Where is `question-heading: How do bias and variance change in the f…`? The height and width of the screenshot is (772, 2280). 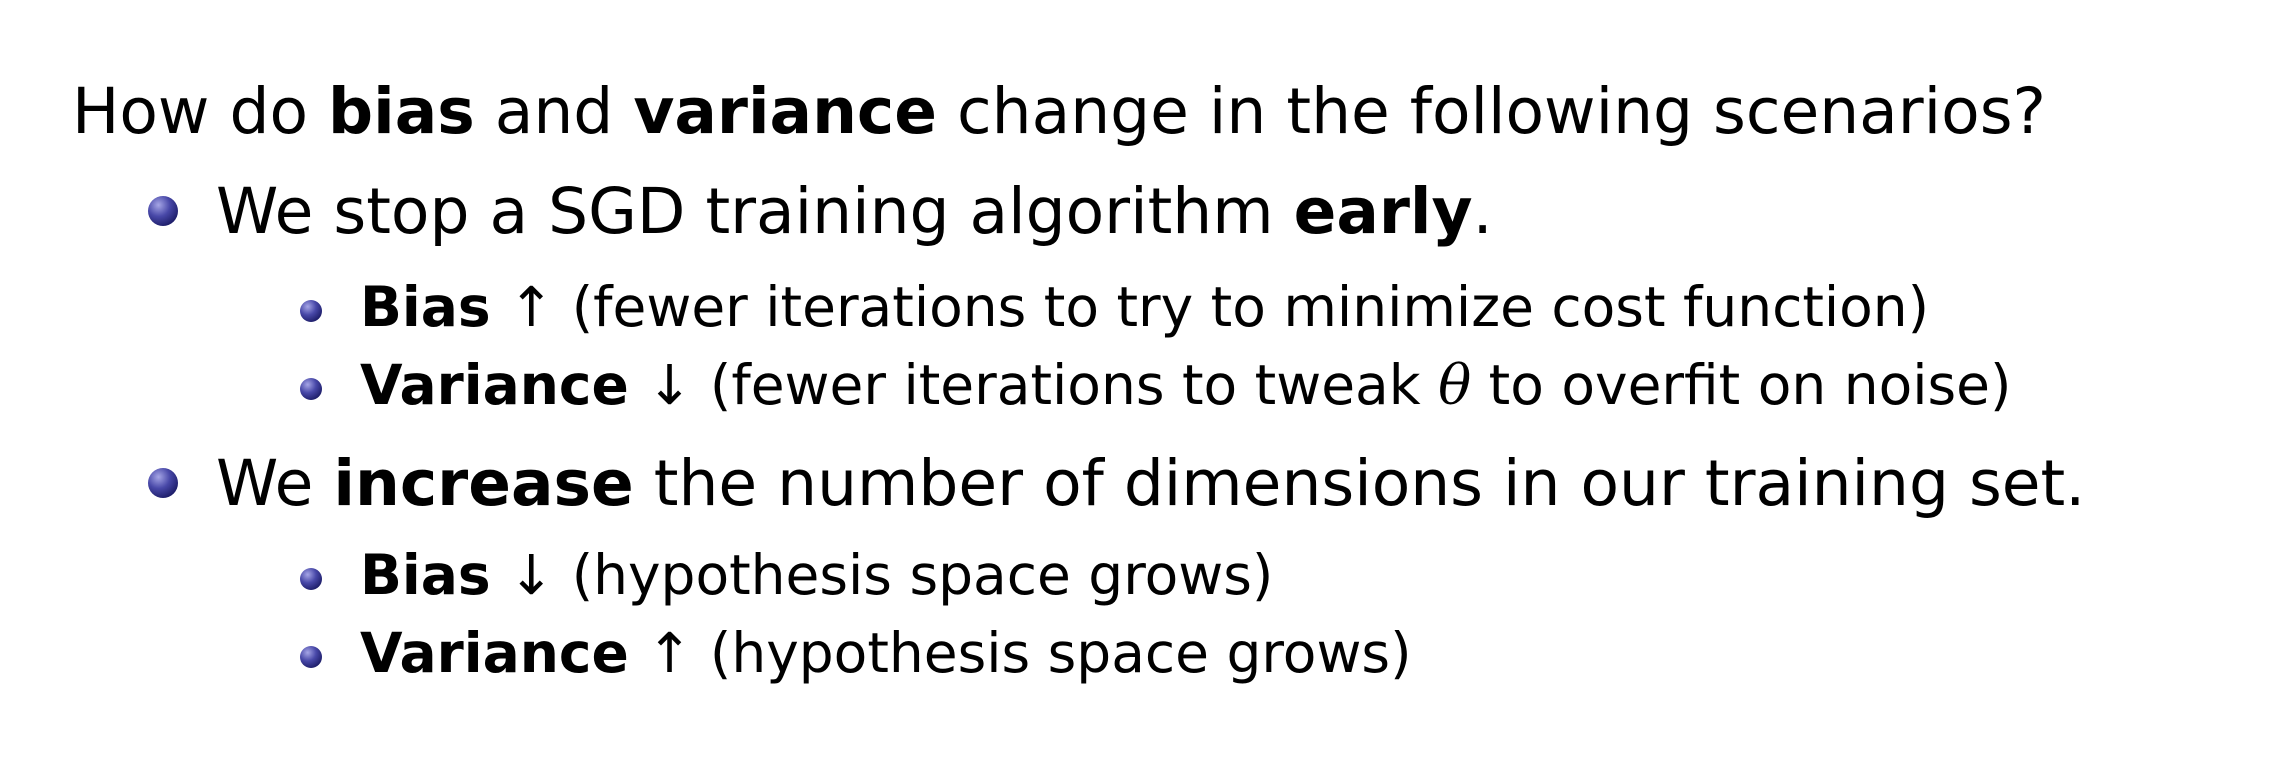 question-heading: How do bias and variance change in the f… is located at coordinates (1059, 111).